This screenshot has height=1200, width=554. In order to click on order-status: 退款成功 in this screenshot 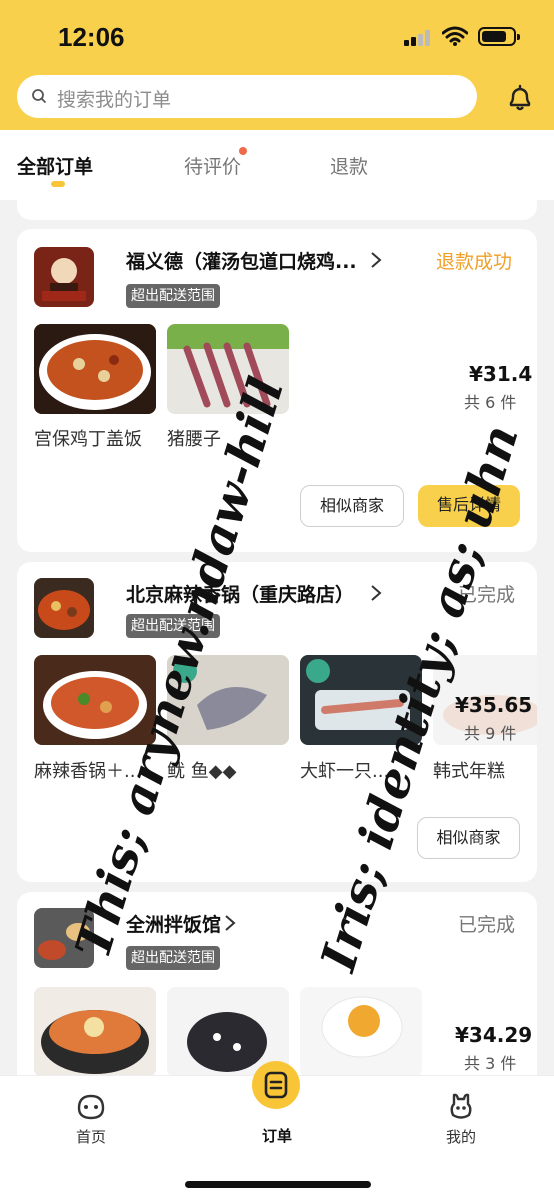, I will do `click(474, 262)`.